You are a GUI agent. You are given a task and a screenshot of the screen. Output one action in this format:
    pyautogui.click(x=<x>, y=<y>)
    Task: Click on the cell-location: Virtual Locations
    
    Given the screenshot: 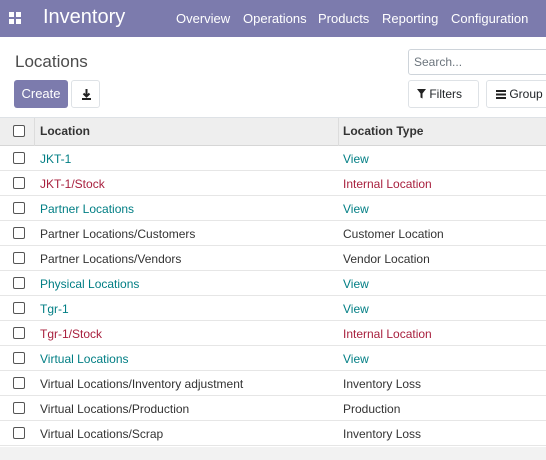 What is the action you would take?
    pyautogui.click(x=84, y=359)
    